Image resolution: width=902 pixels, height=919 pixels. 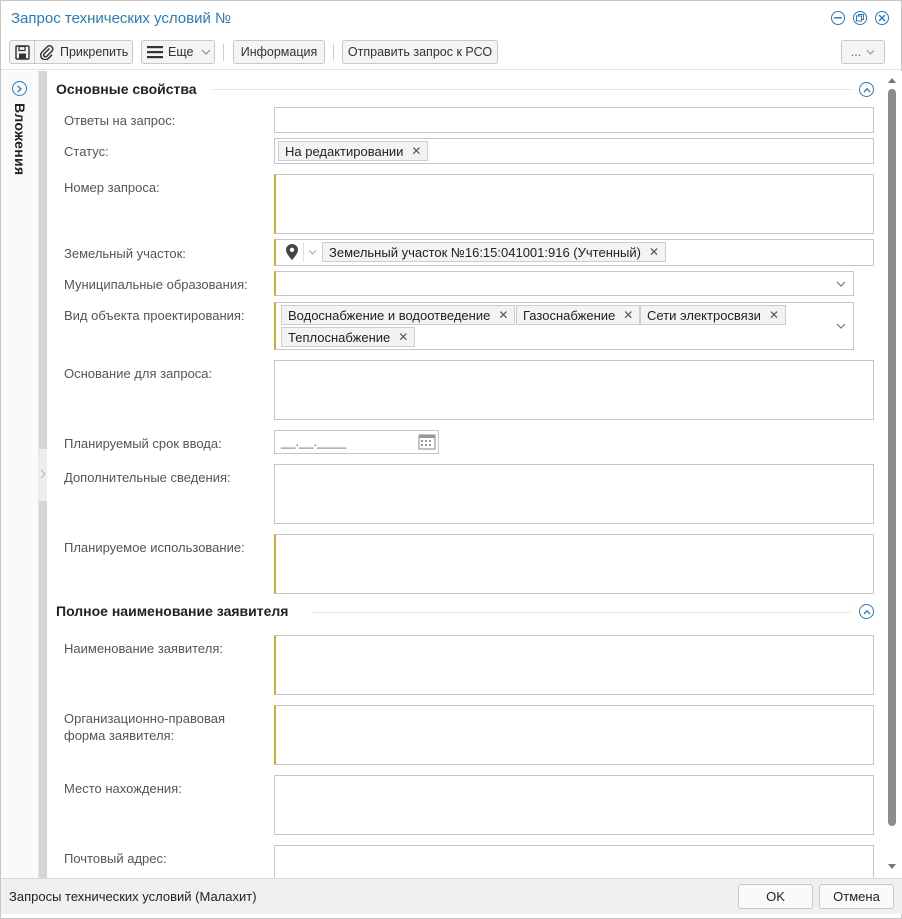 What do you see at coordinates (126, 89) in the screenshot?
I see `section-title-main: Основные свойства` at bounding box center [126, 89].